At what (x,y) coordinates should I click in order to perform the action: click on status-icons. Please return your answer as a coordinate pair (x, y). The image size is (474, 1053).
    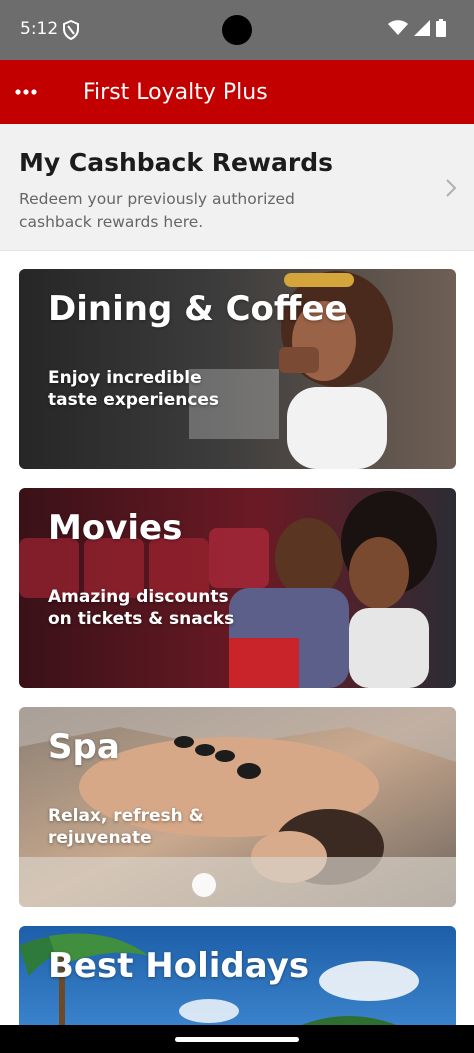
    Looking at the image, I should click on (417, 28).